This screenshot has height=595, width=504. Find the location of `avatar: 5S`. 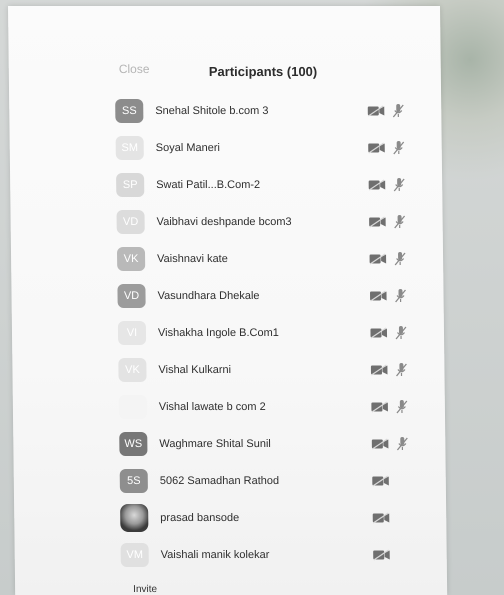

avatar: 5S is located at coordinates (133, 480).